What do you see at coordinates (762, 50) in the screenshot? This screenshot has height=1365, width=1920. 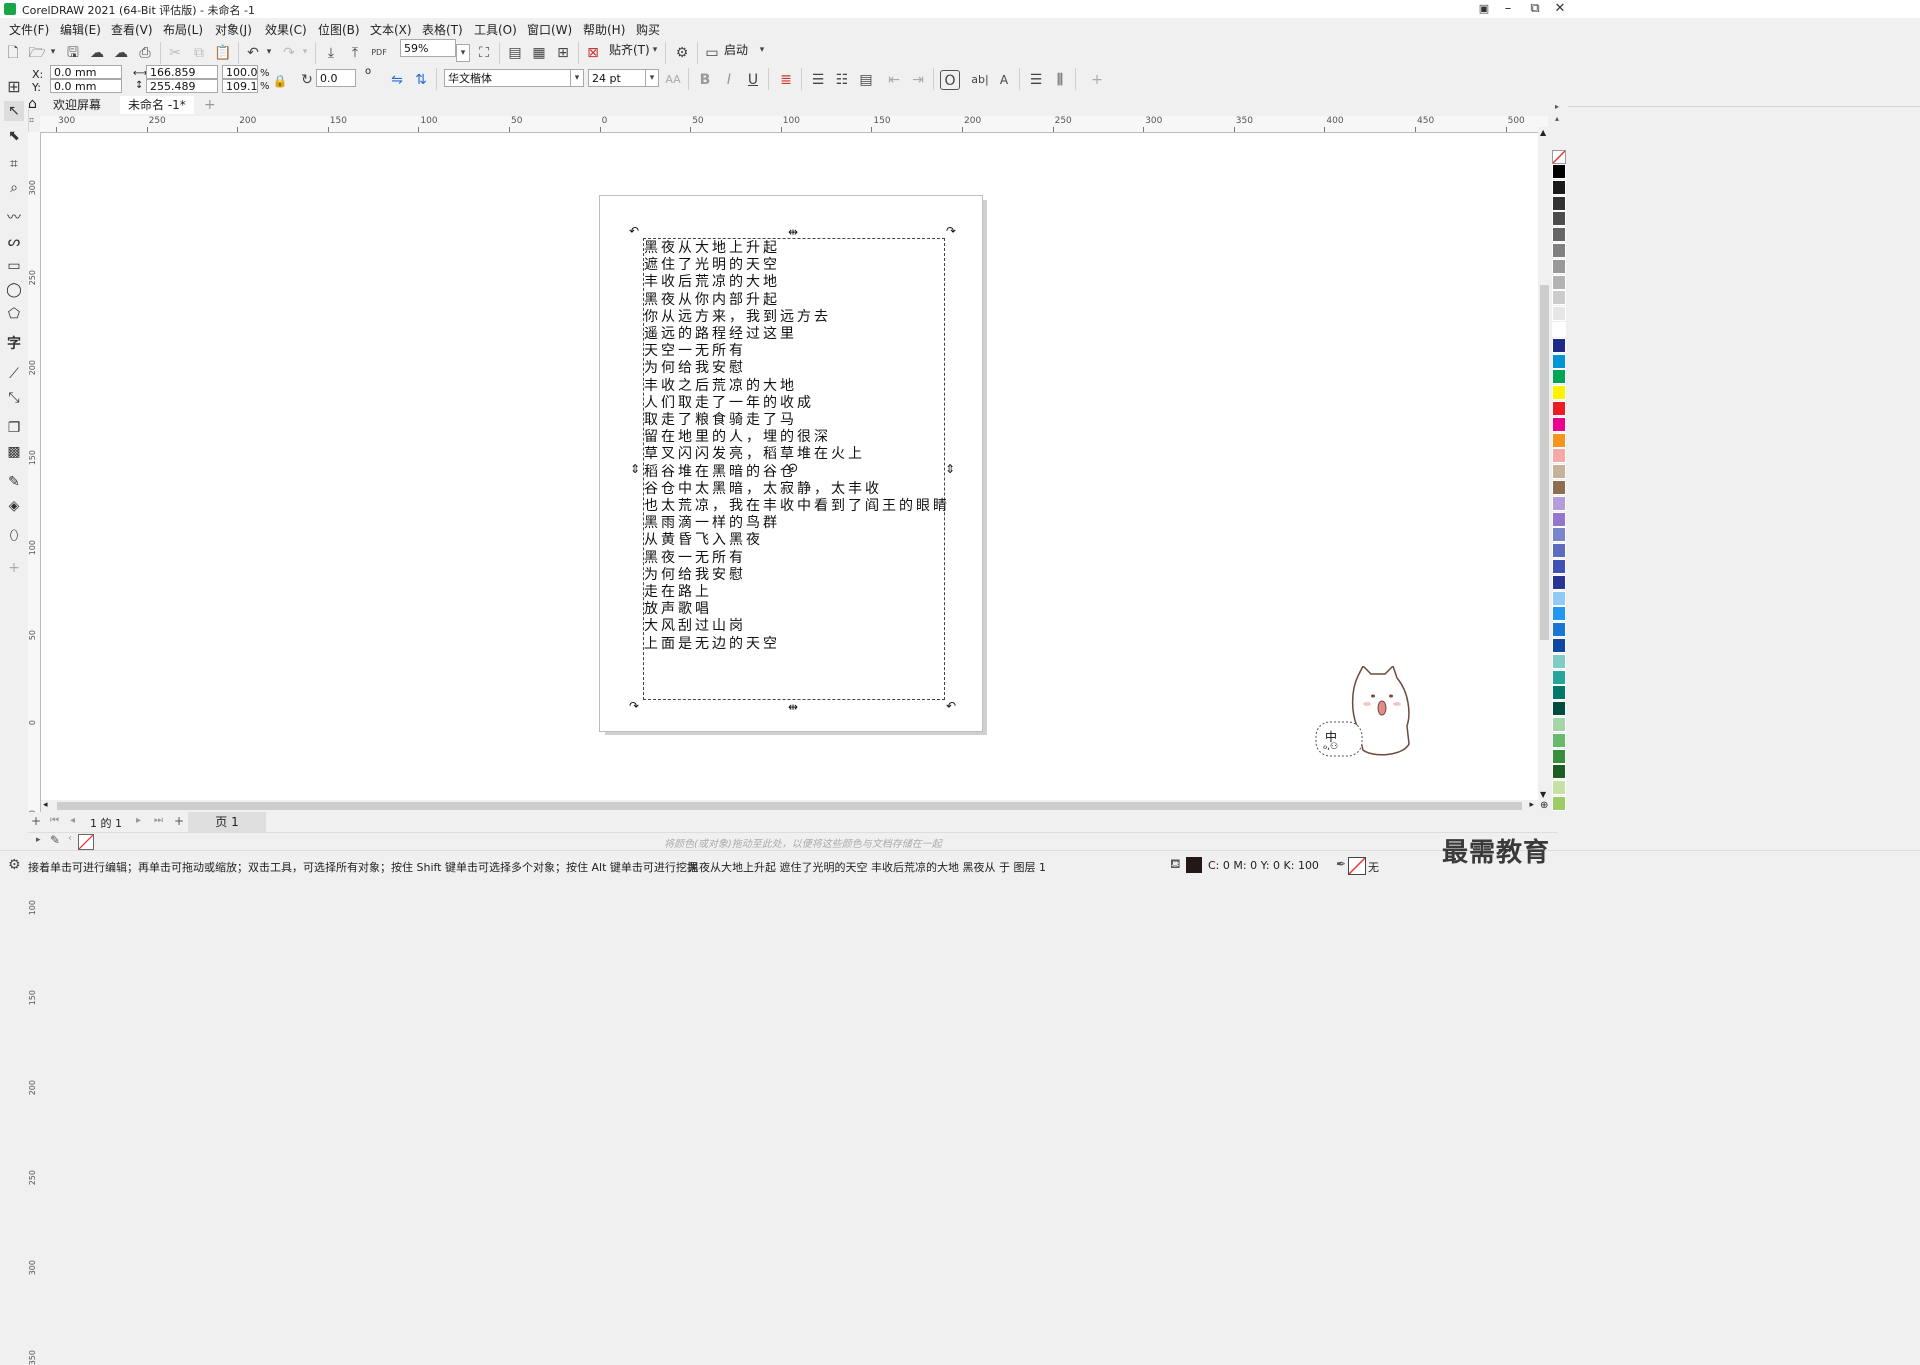 I see `launch-dropdown-icon: ▾` at bounding box center [762, 50].